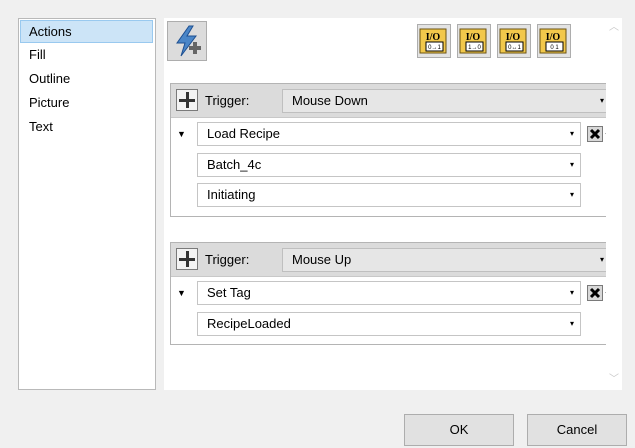 This screenshot has height=448, width=635. What do you see at coordinates (330, 100) in the screenshot?
I see `trigger-event-value: Mouse Down` at bounding box center [330, 100].